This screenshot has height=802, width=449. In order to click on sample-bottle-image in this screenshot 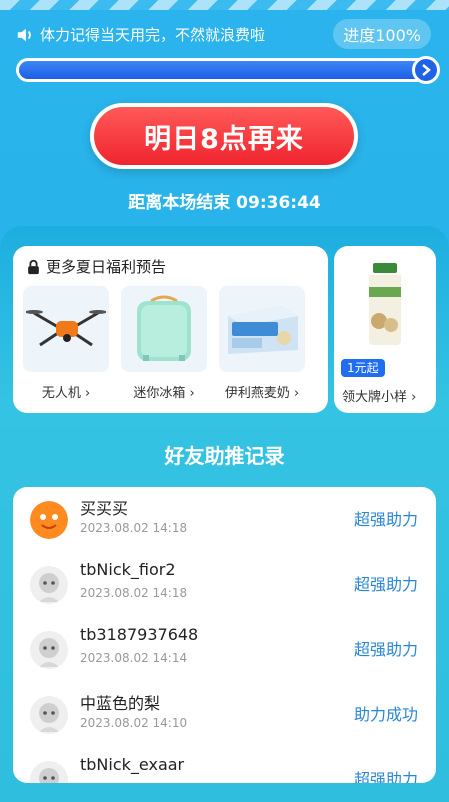, I will do `click(385, 302)`.